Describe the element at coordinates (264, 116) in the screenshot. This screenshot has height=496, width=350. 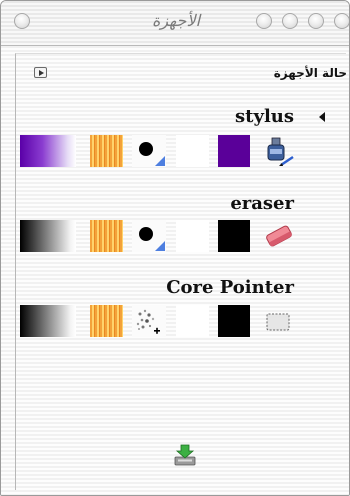
I see `device-name-stylus: stylus` at that location.